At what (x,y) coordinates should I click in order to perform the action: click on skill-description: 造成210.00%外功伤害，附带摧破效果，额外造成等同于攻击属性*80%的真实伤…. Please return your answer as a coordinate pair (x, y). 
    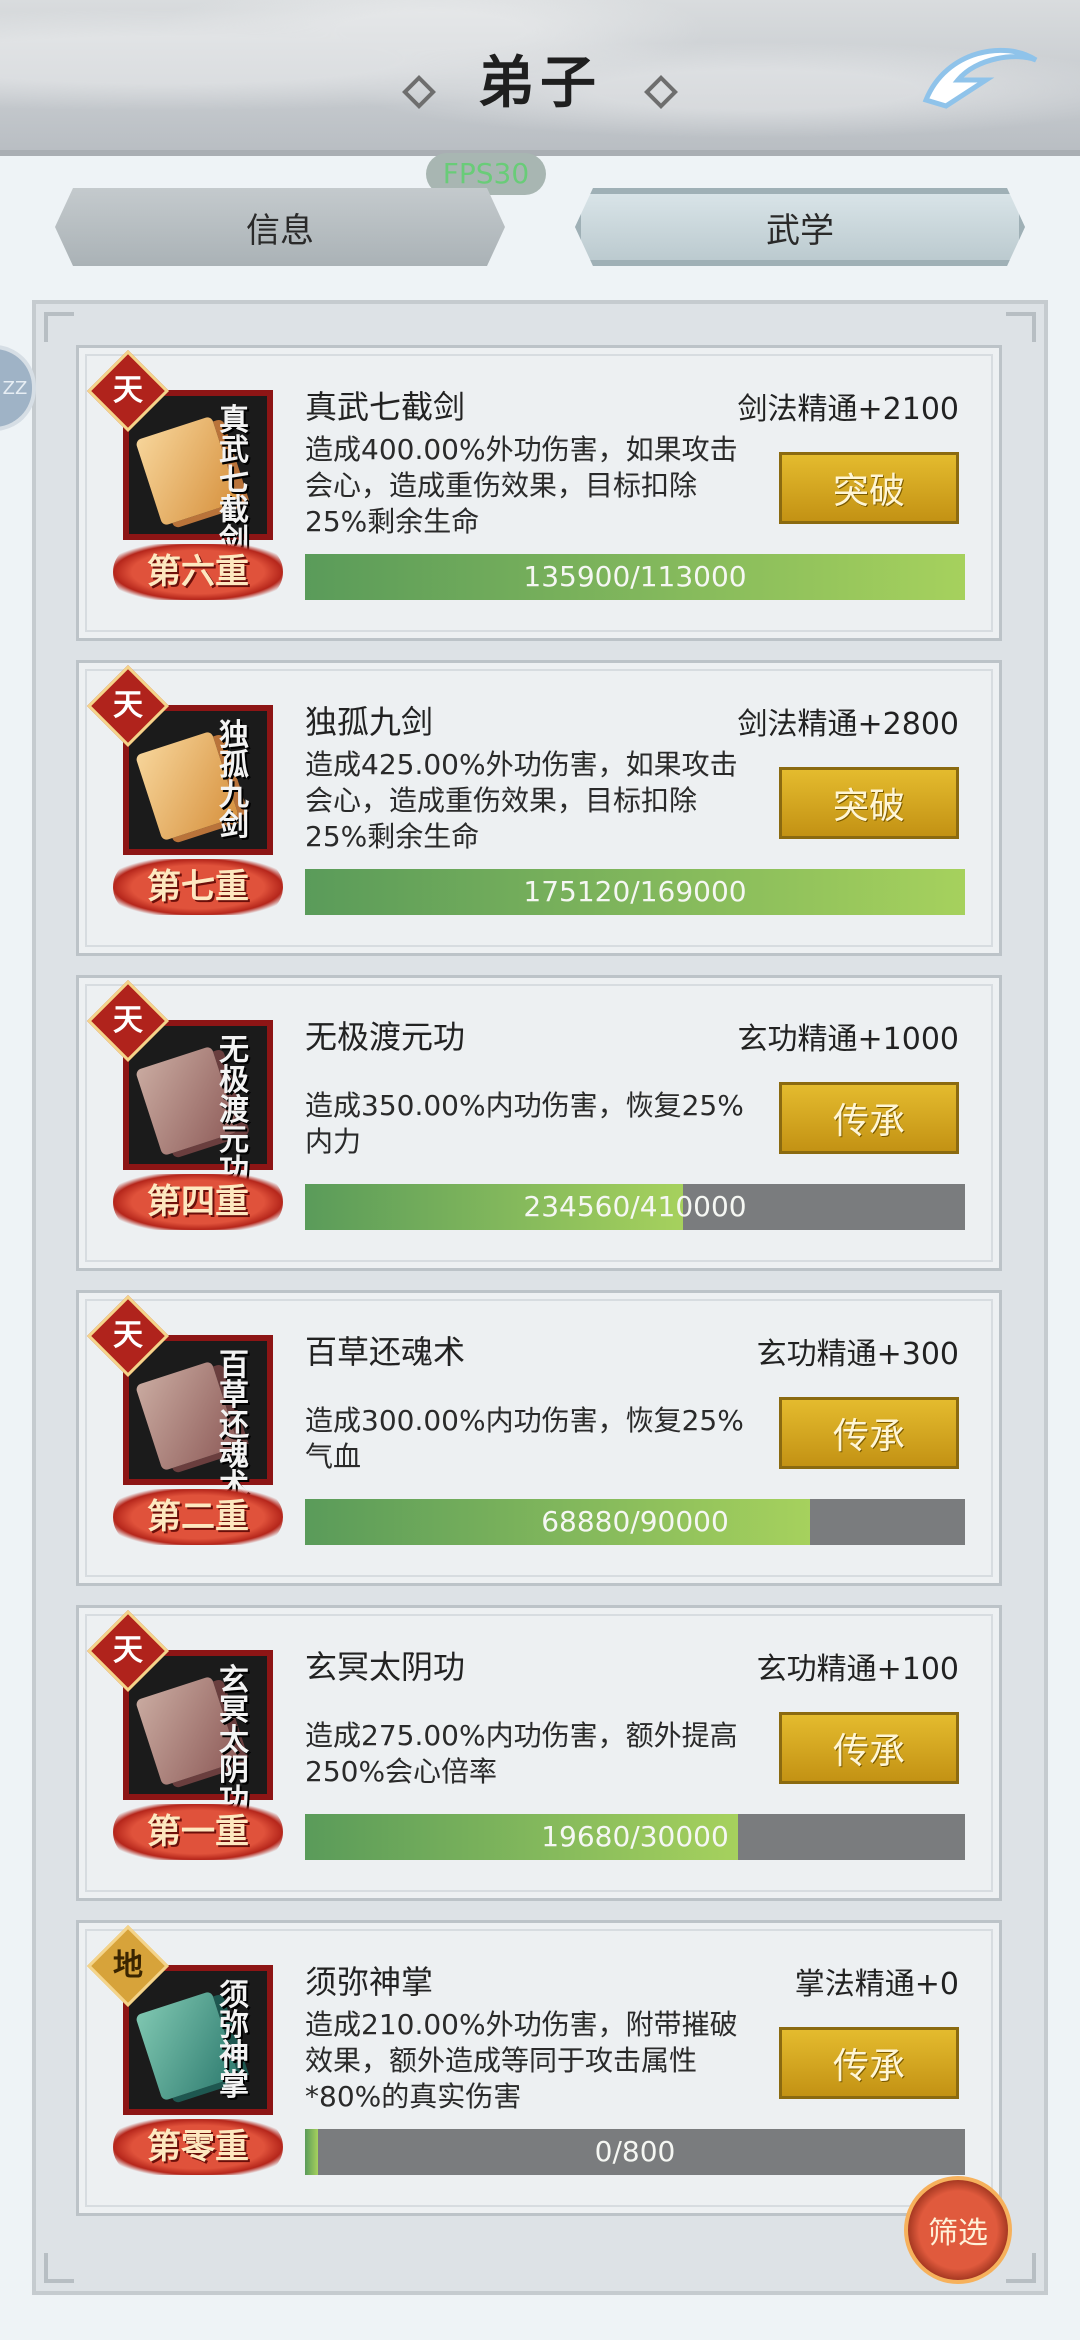
    Looking at the image, I should click on (521, 2060).